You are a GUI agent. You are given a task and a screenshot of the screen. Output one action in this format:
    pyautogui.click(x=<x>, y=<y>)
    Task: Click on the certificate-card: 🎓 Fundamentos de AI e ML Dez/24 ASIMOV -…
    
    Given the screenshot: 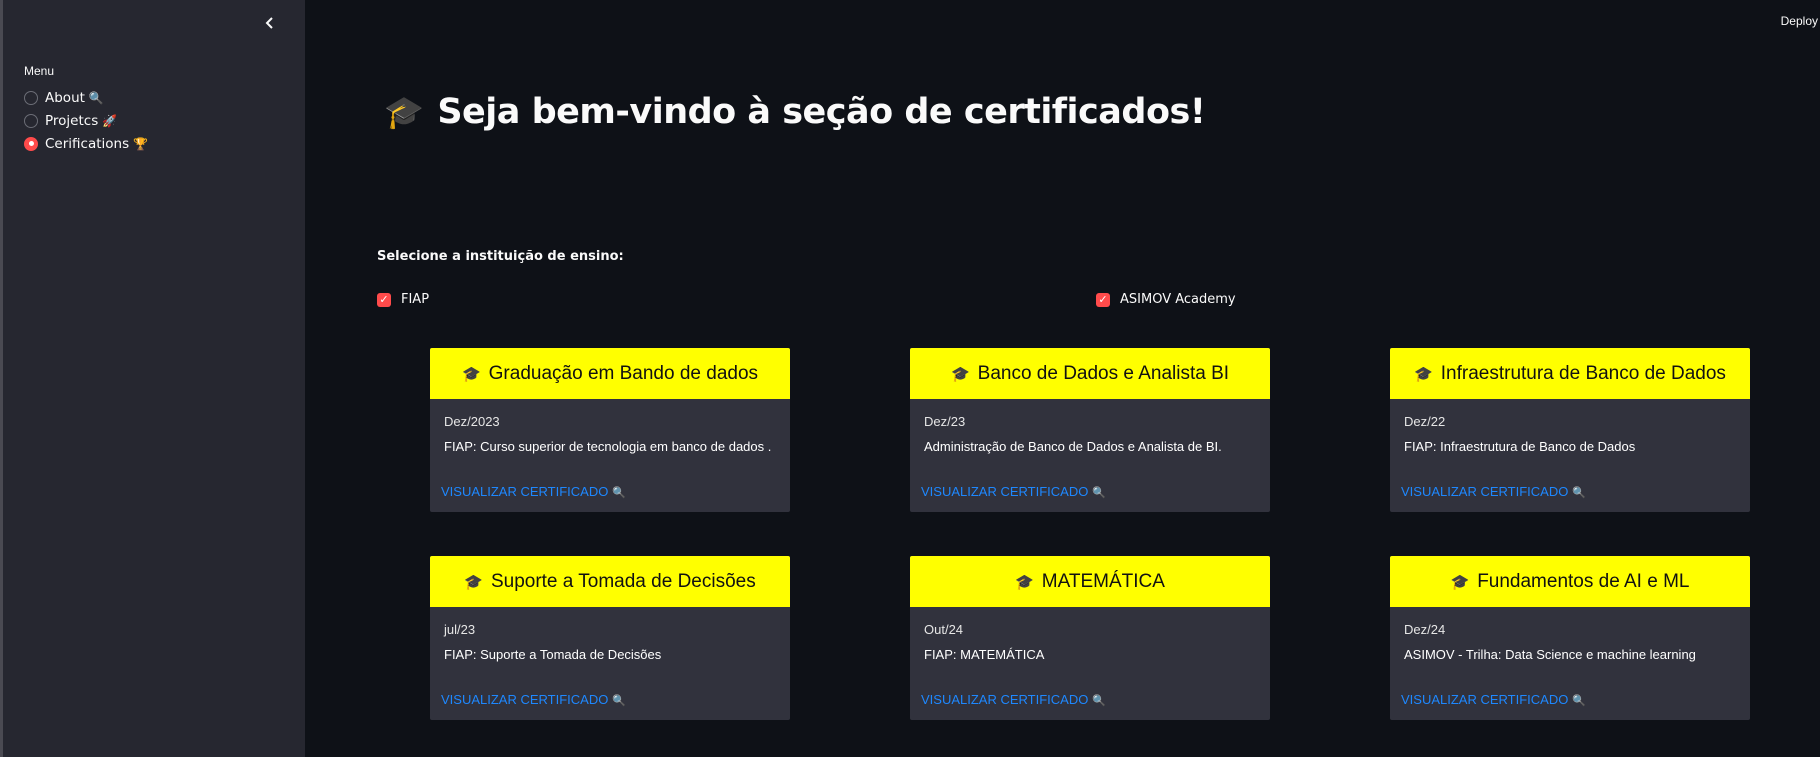 What is the action you would take?
    pyautogui.click(x=1570, y=638)
    